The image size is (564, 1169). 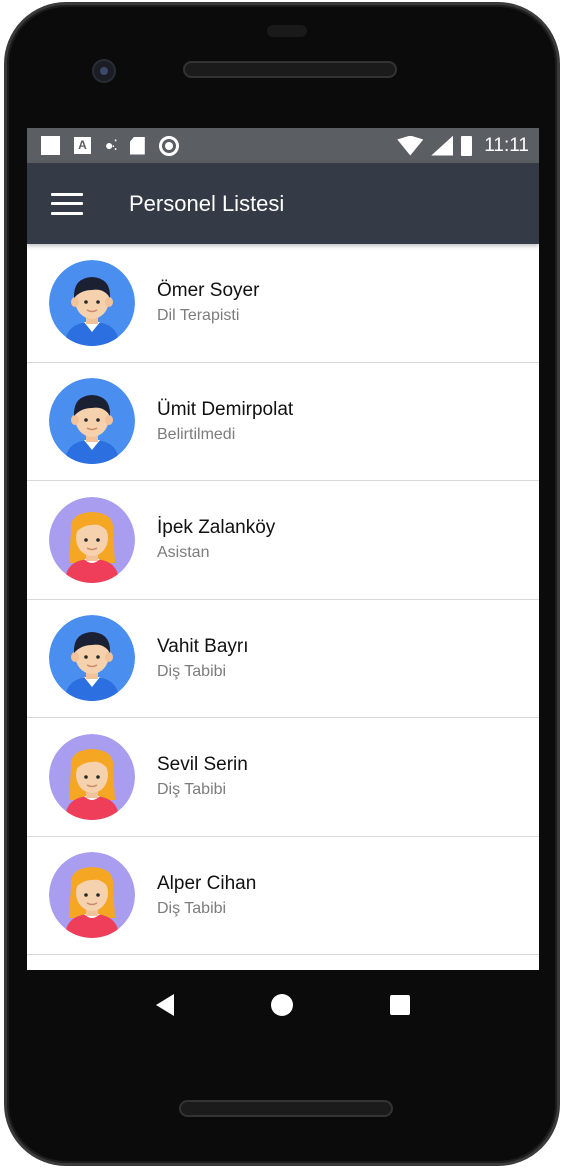 I want to click on list-item-text: İpek Zalanköy Asistan, so click(x=216, y=539).